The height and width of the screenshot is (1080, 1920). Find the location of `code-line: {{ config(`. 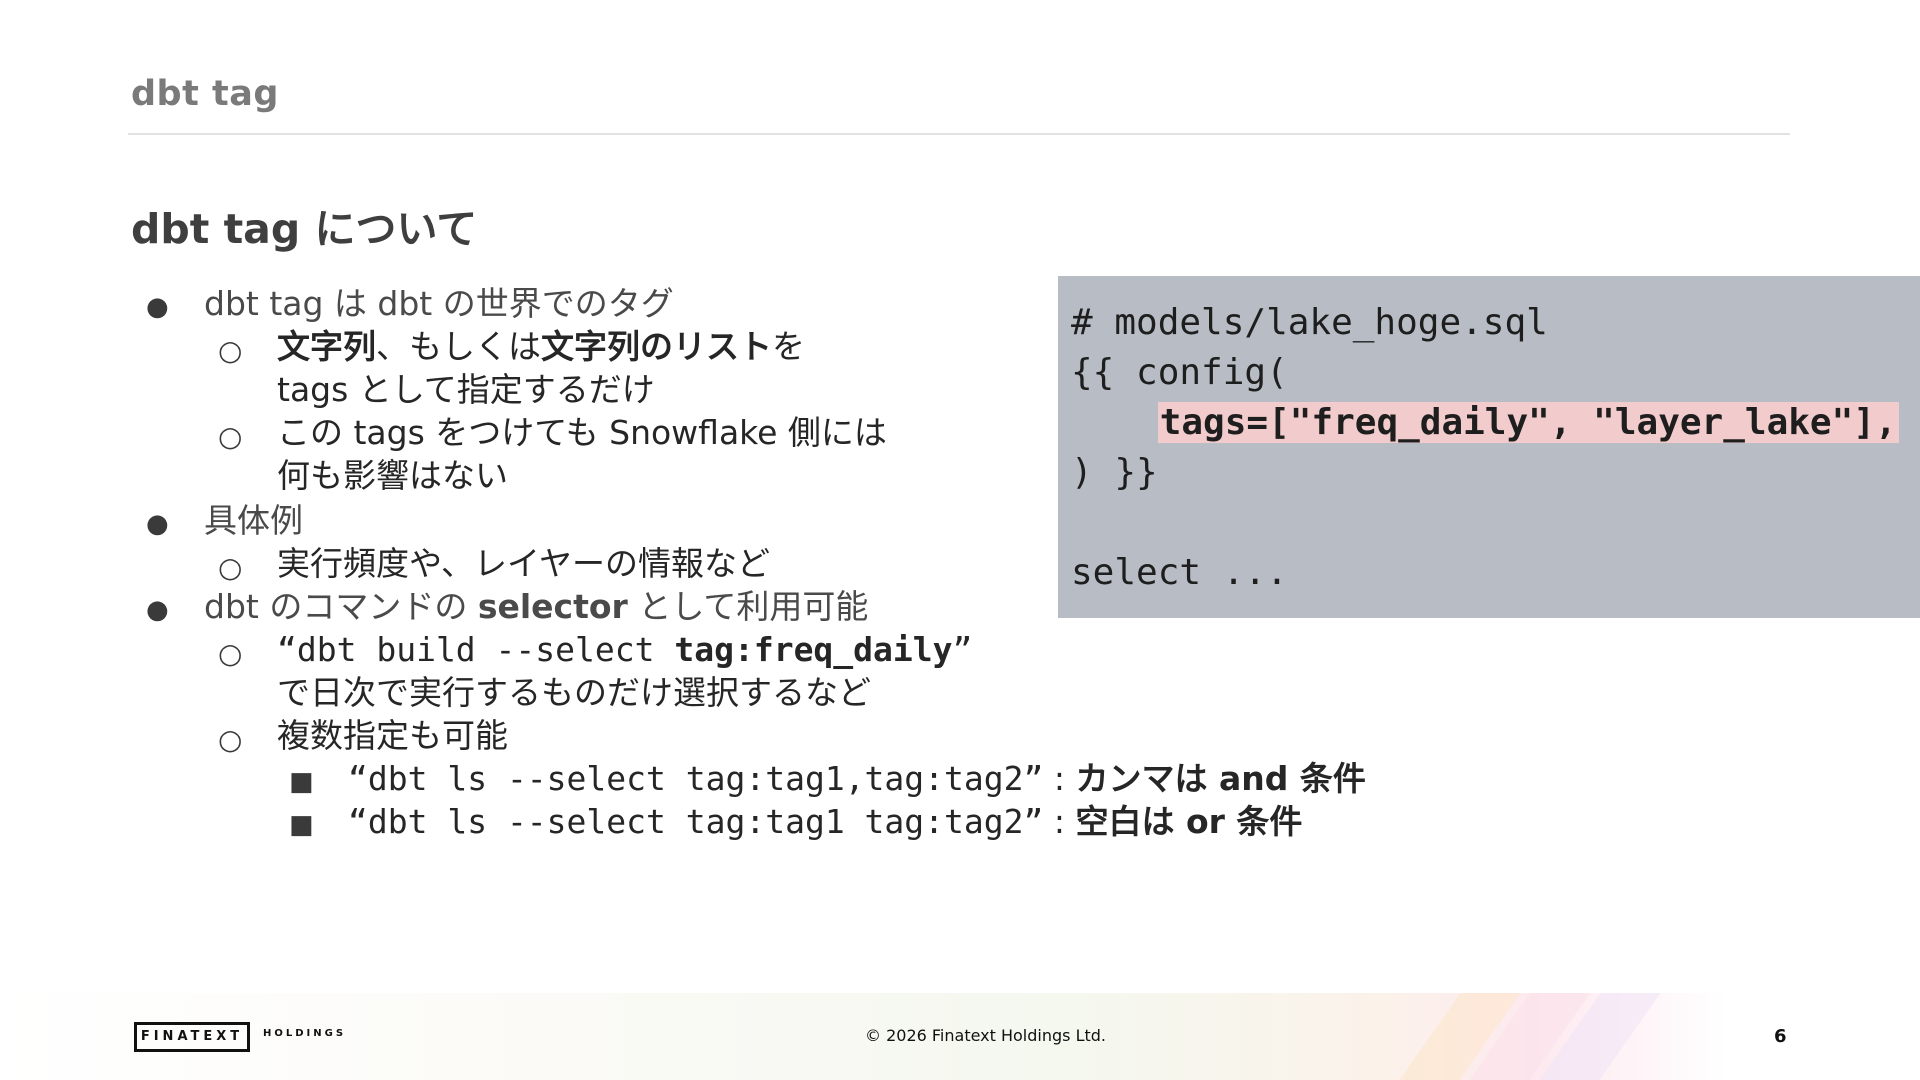

code-line: {{ config( is located at coordinates (1179, 372).